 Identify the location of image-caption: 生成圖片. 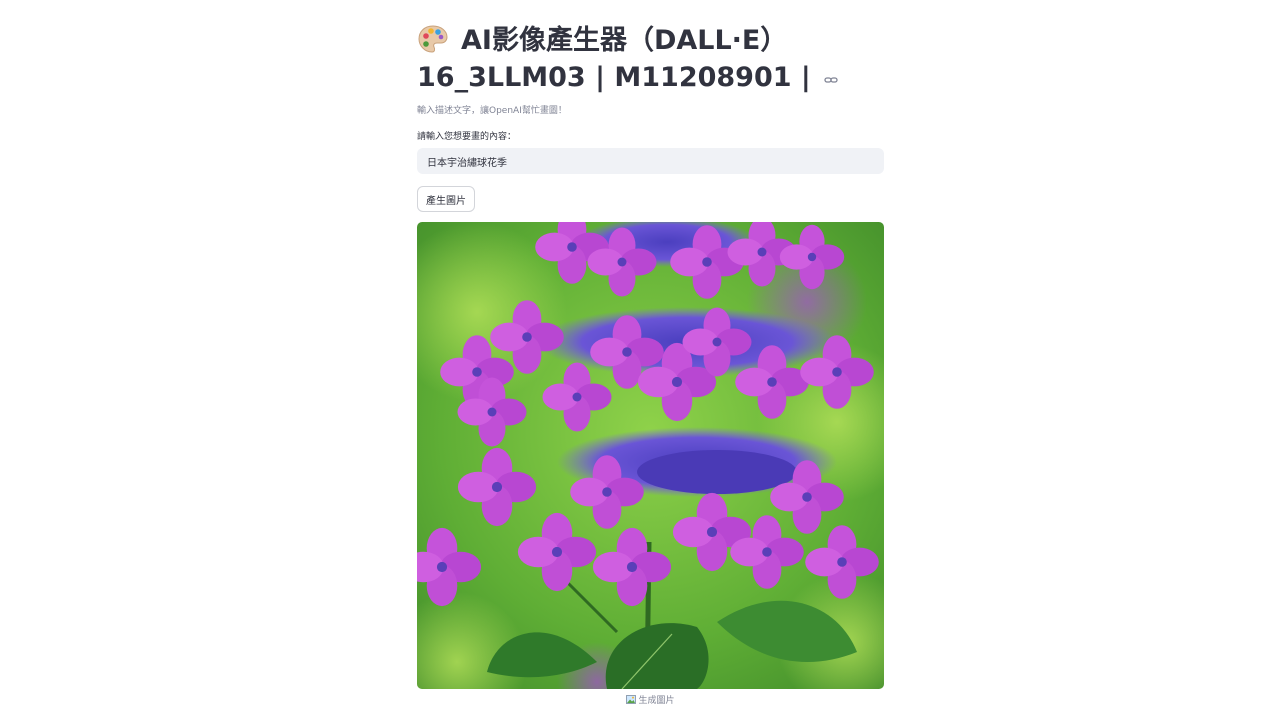
(650, 701).